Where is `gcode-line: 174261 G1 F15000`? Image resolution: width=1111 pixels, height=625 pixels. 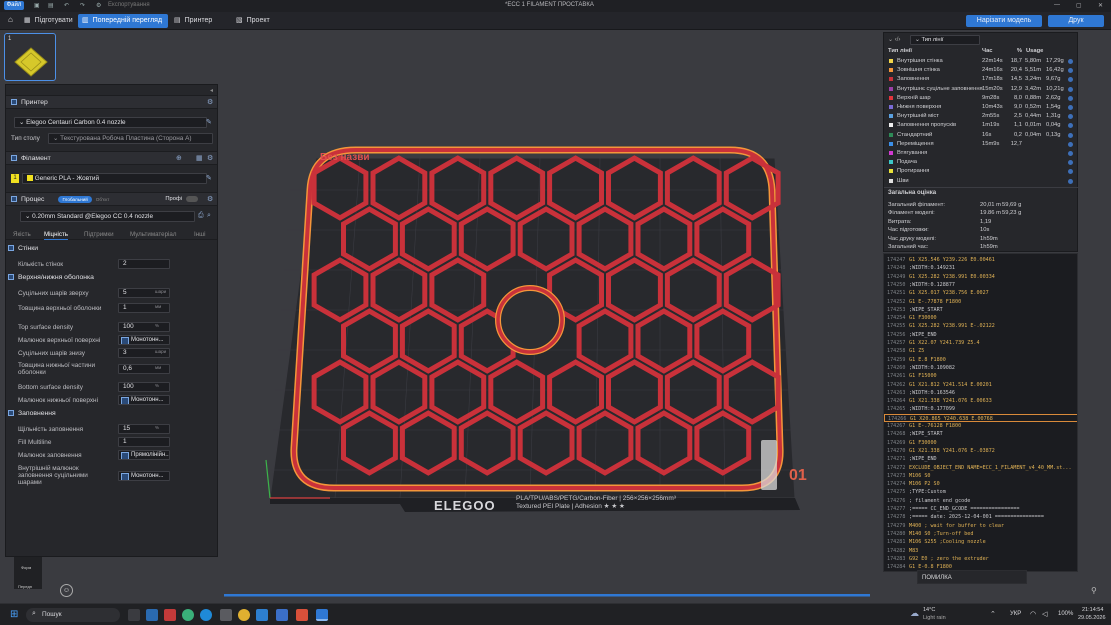
gcode-line: 174261 G1 F15000 is located at coordinates (980, 376).